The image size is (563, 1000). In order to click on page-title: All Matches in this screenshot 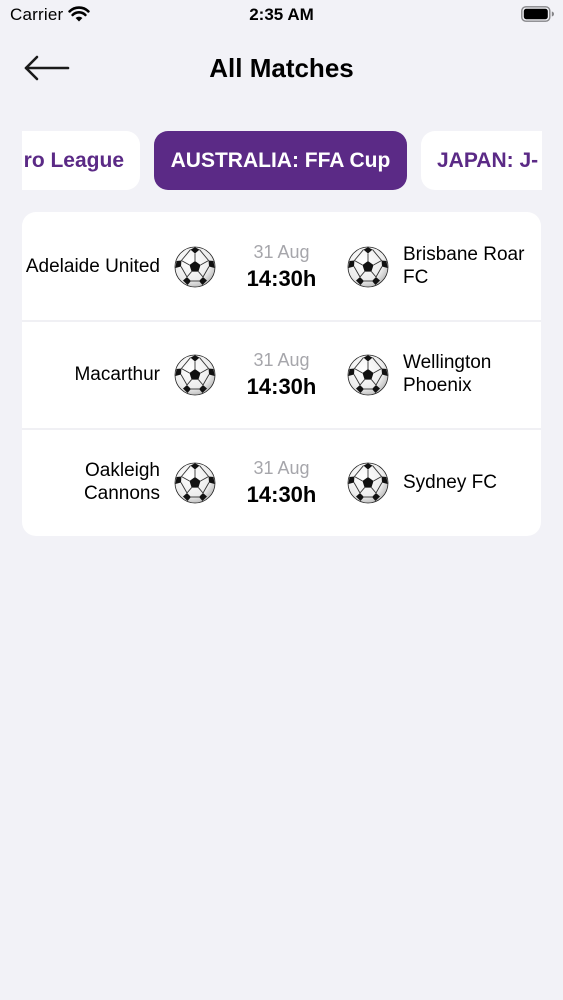, I will do `click(281, 68)`.